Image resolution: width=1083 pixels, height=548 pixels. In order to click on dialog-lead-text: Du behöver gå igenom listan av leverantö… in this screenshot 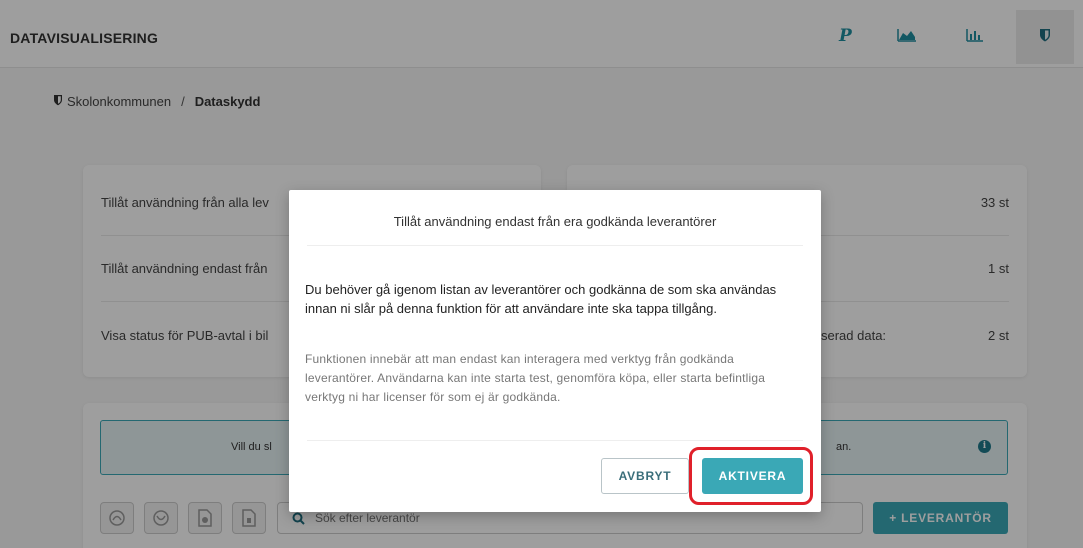, I will do `click(541, 299)`.